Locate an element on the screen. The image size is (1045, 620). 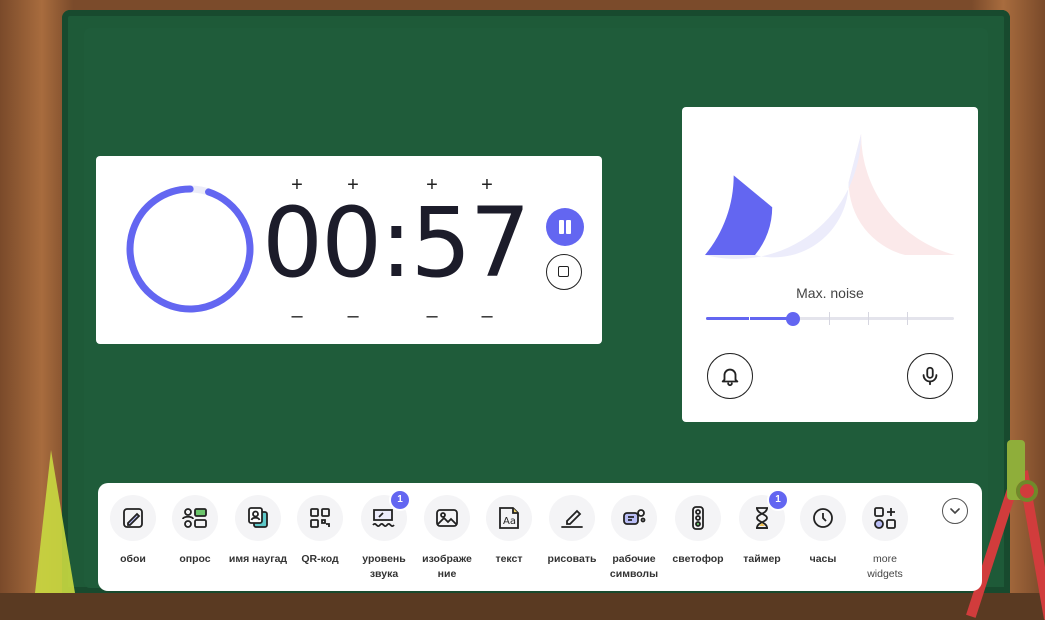
noise-slider-handle is located at coordinates (792, 319).